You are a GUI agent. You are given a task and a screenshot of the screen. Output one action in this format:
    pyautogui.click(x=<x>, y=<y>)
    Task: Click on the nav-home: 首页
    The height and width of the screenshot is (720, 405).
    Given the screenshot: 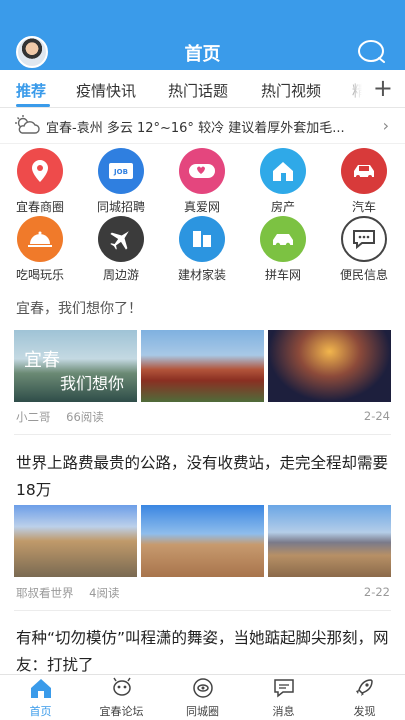 What is the action you would take?
    pyautogui.click(x=40, y=698)
    